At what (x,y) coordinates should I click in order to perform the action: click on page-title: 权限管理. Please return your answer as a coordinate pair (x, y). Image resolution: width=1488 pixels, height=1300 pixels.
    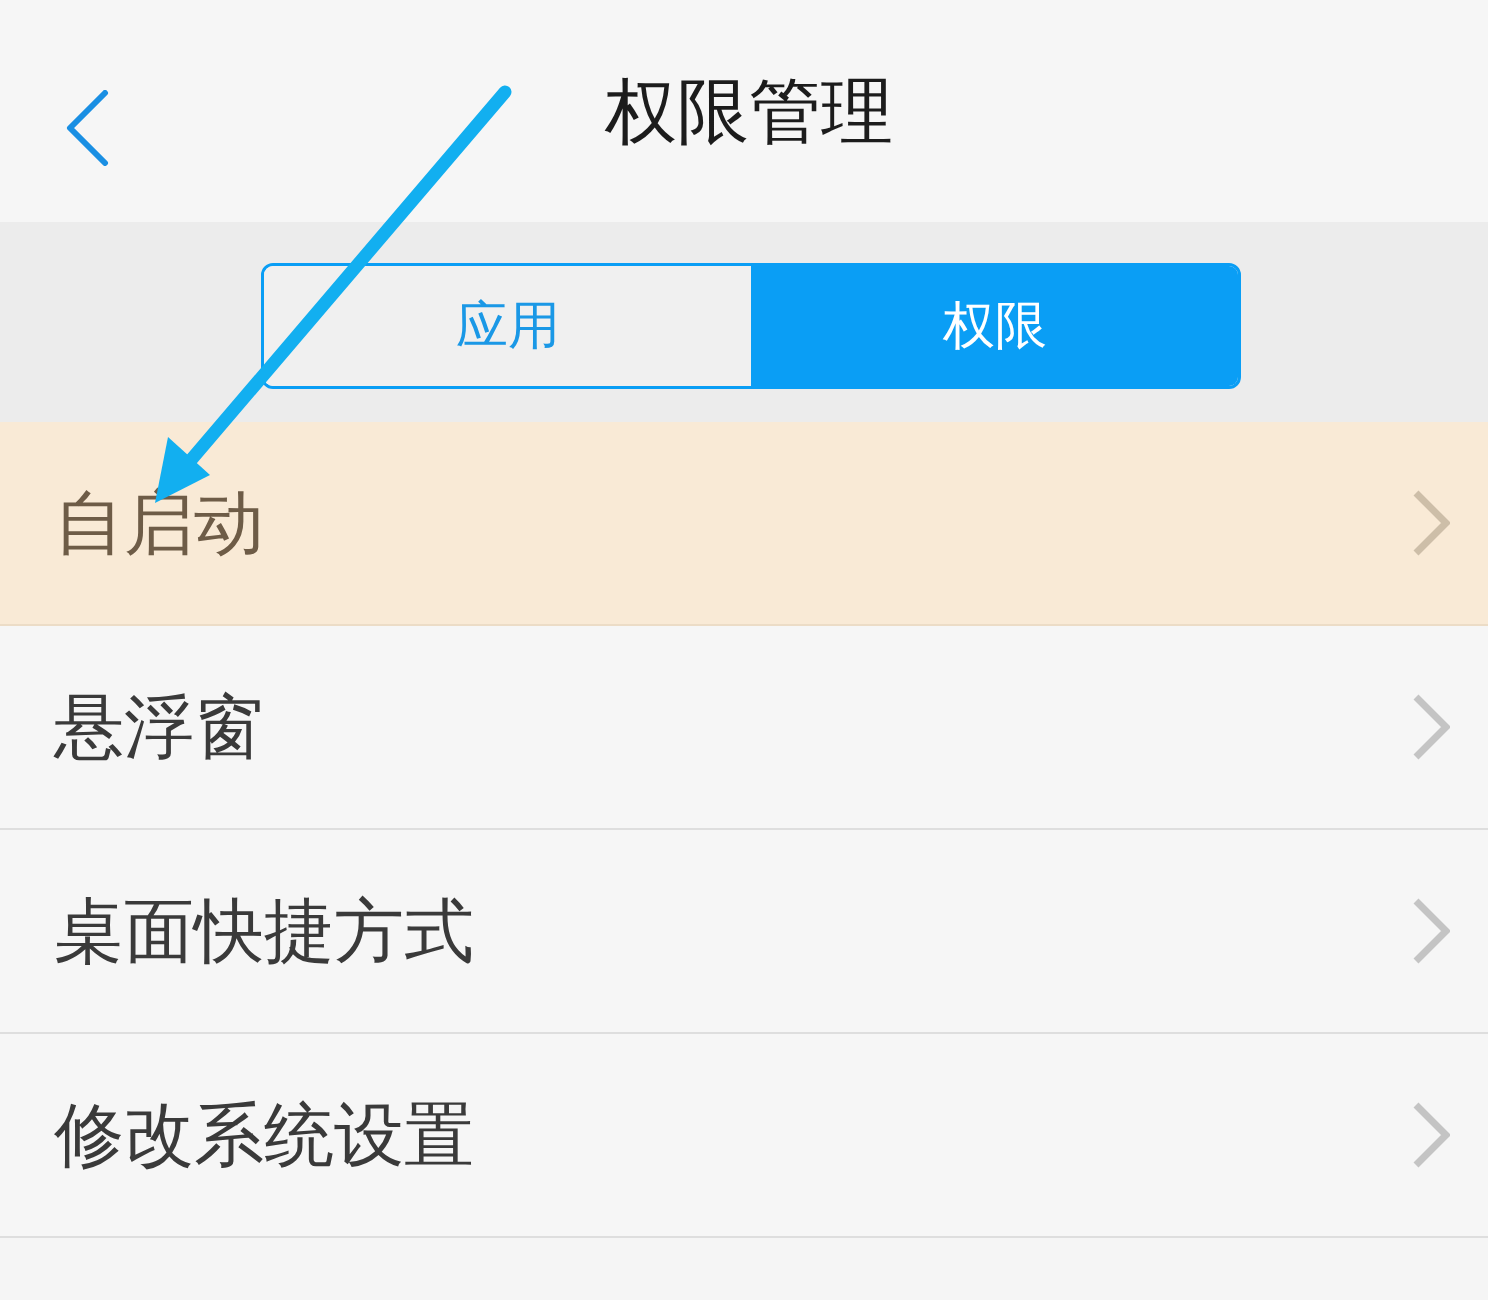
    Looking at the image, I should click on (749, 111).